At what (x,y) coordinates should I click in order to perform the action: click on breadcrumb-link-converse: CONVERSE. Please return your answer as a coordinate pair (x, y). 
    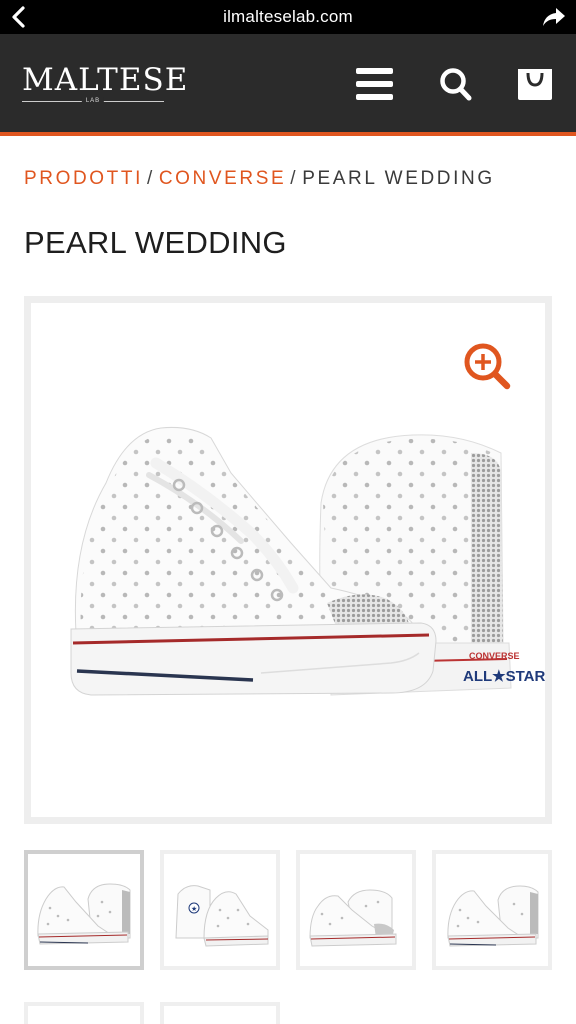
    Looking at the image, I should click on (222, 178).